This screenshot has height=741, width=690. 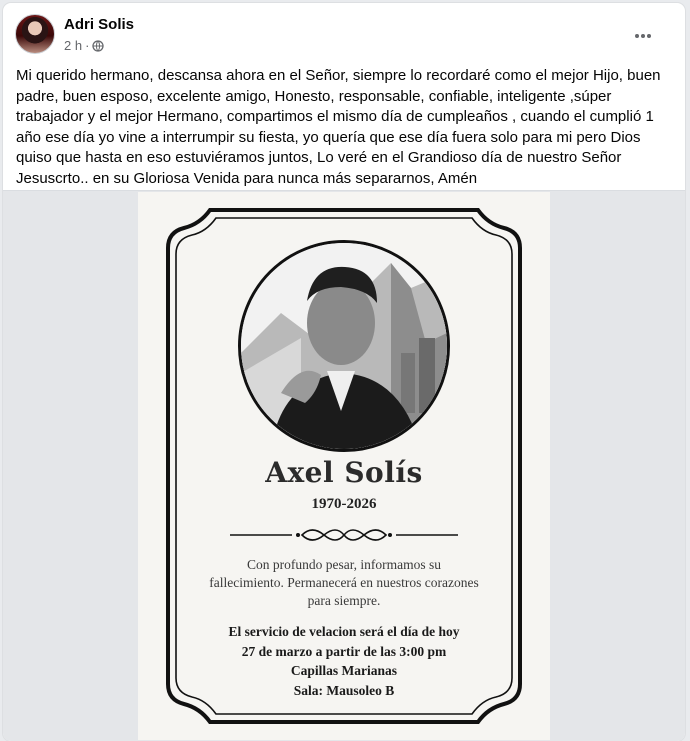 I want to click on globe-icon, so click(x=98, y=45).